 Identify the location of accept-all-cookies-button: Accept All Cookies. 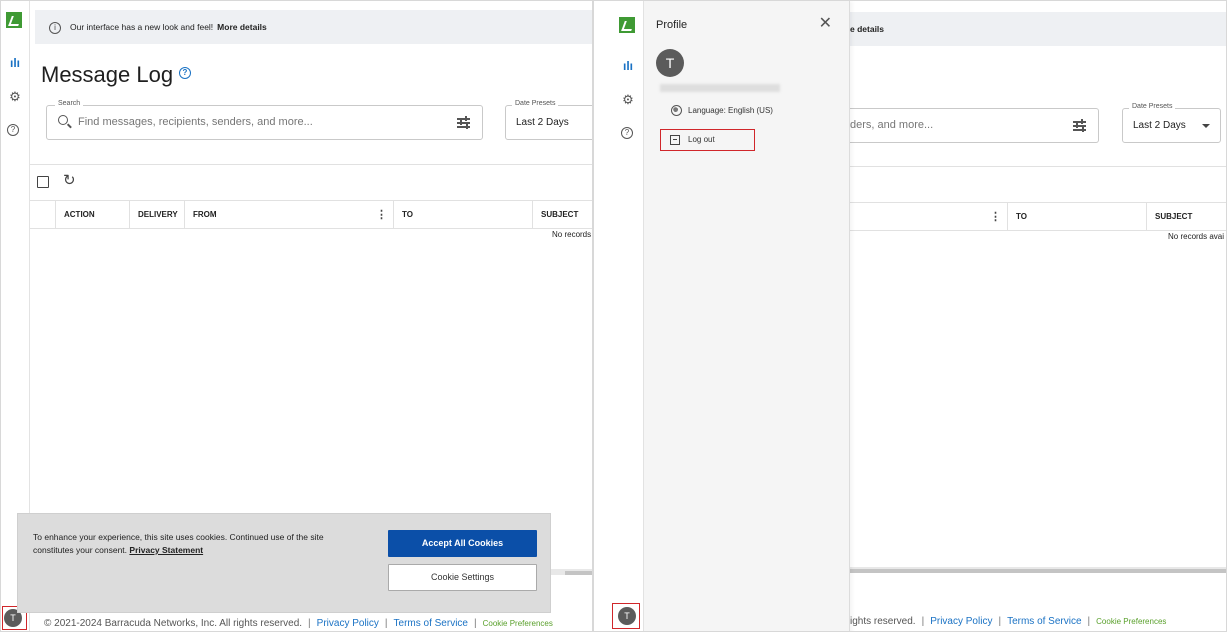
(462, 543).